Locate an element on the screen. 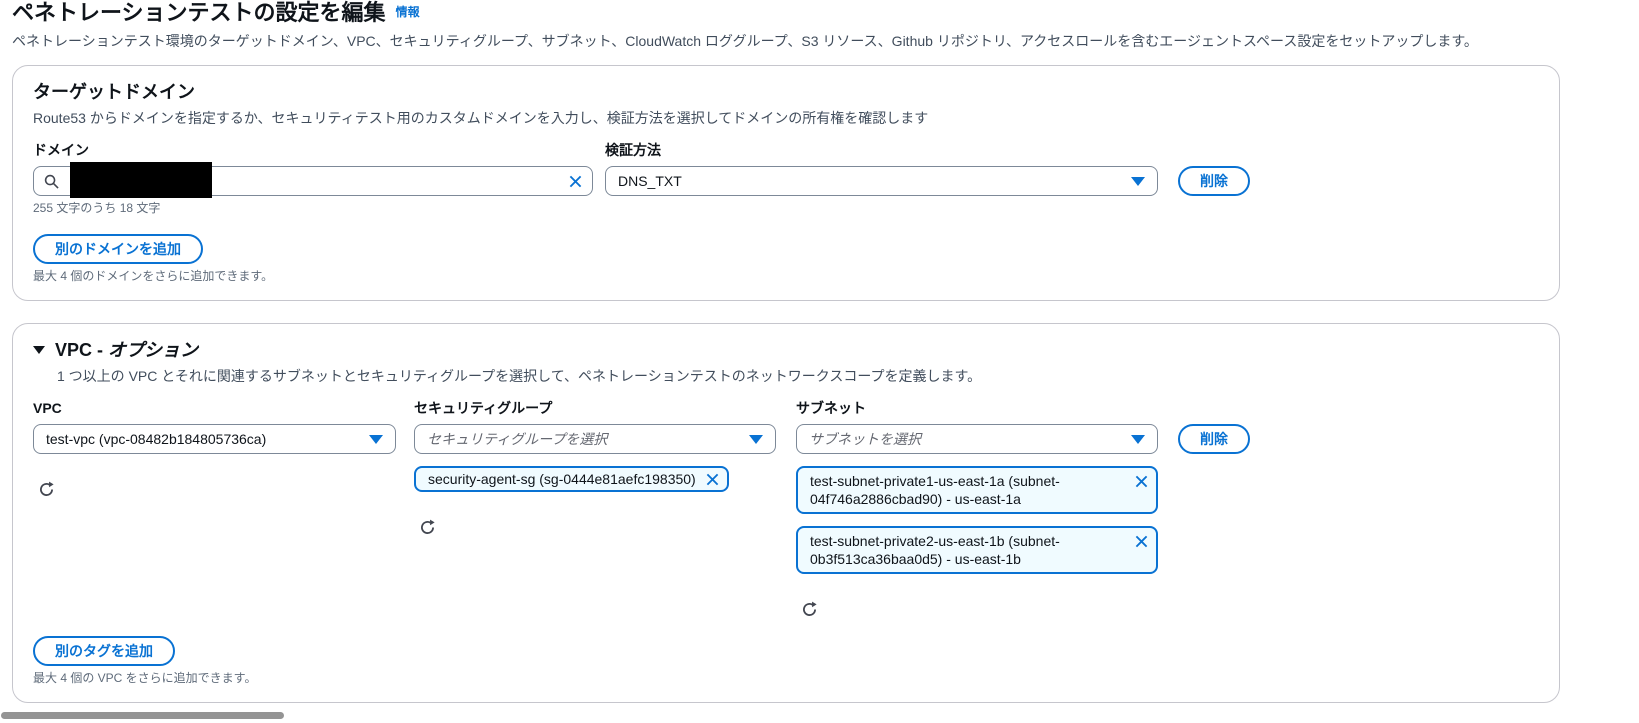 This screenshot has width=1639, height=723. vpc-label: VPC is located at coordinates (47, 408).